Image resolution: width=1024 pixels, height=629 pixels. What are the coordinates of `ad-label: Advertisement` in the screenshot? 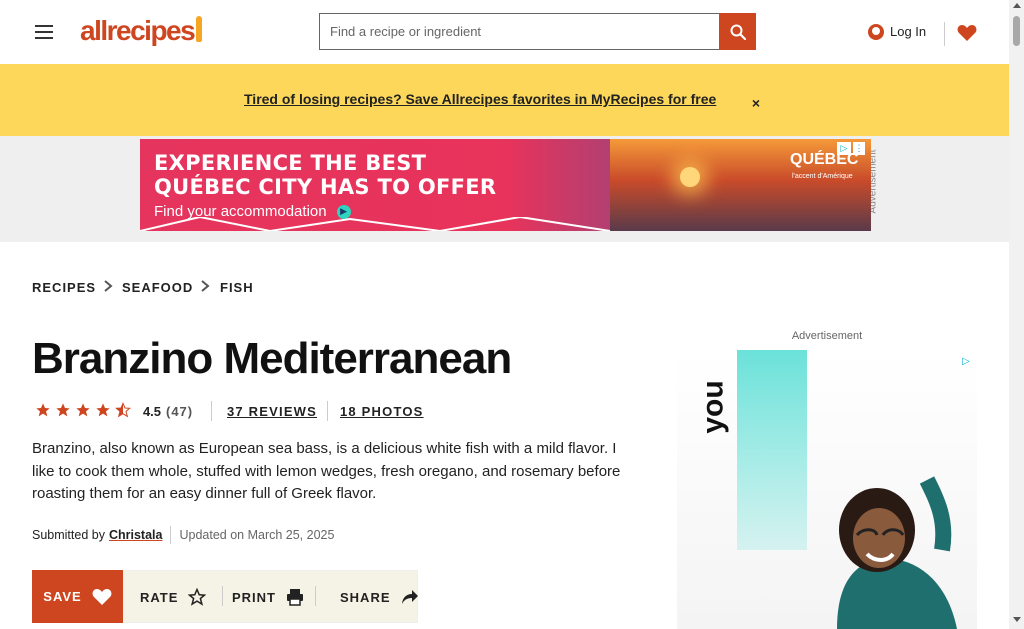 It's located at (827, 336).